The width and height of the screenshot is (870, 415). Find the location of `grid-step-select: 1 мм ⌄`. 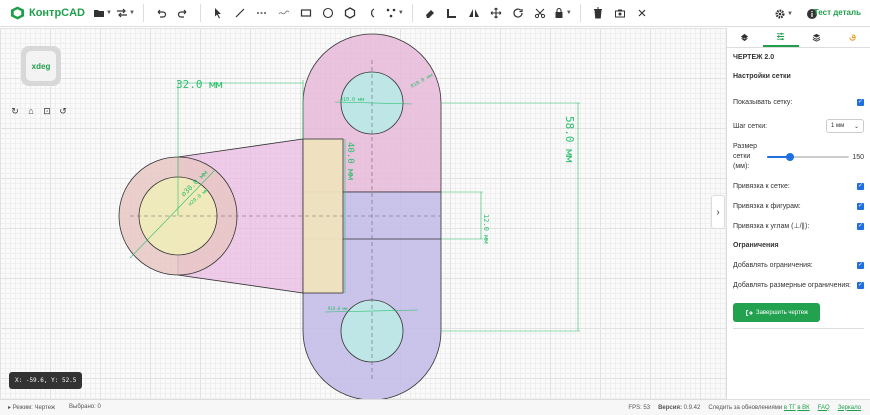

grid-step-select: 1 мм ⌄ is located at coordinates (845, 126).